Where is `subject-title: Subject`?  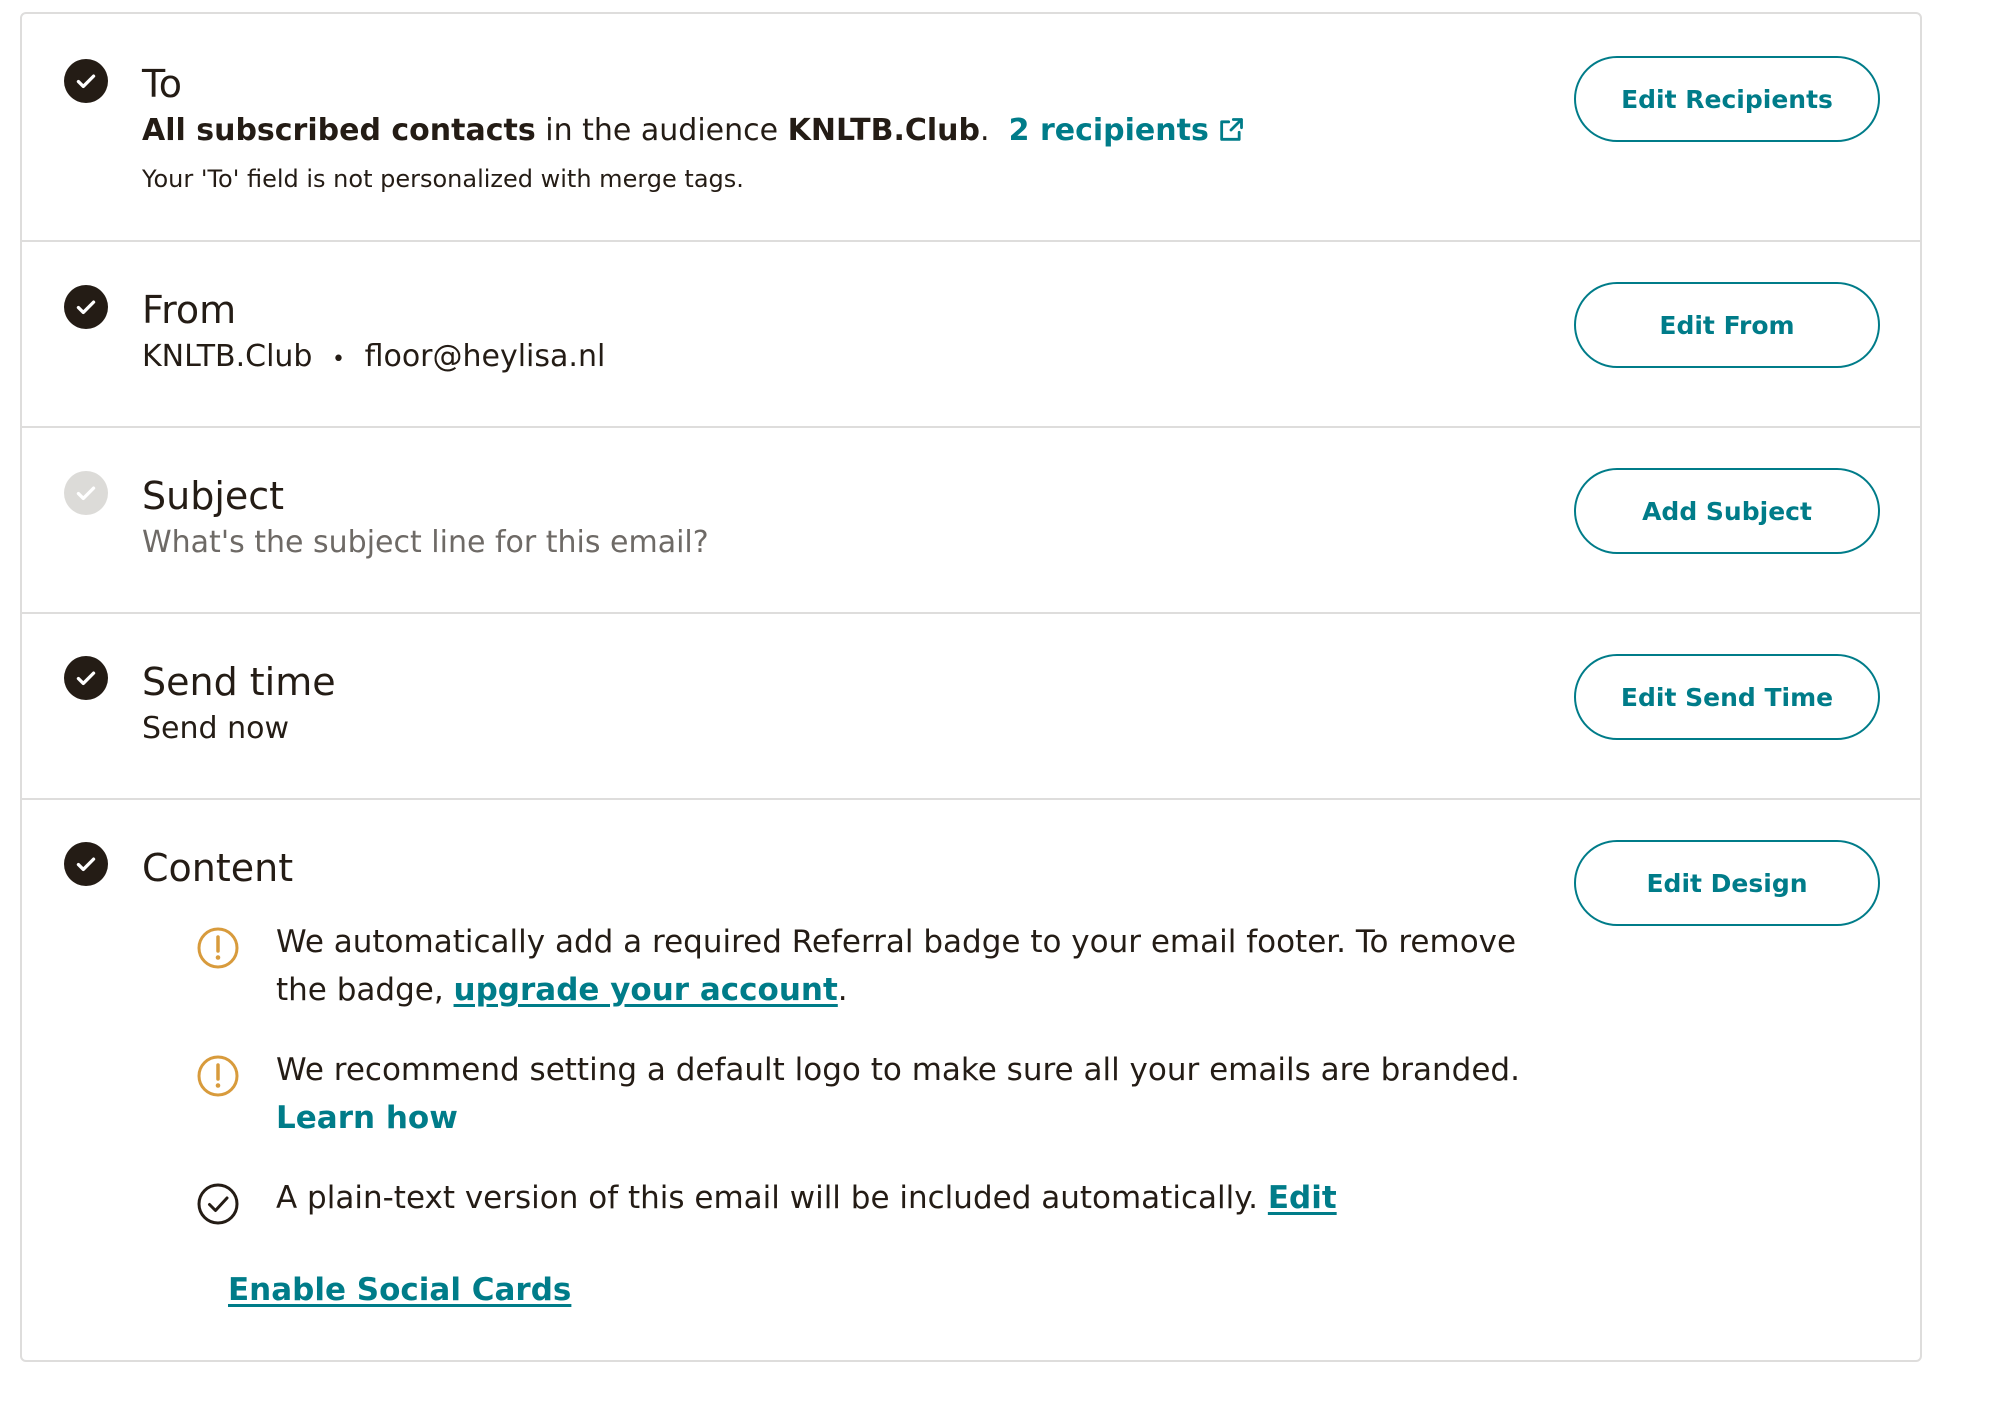 subject-title: Subject is located at coordinates (213, 496).